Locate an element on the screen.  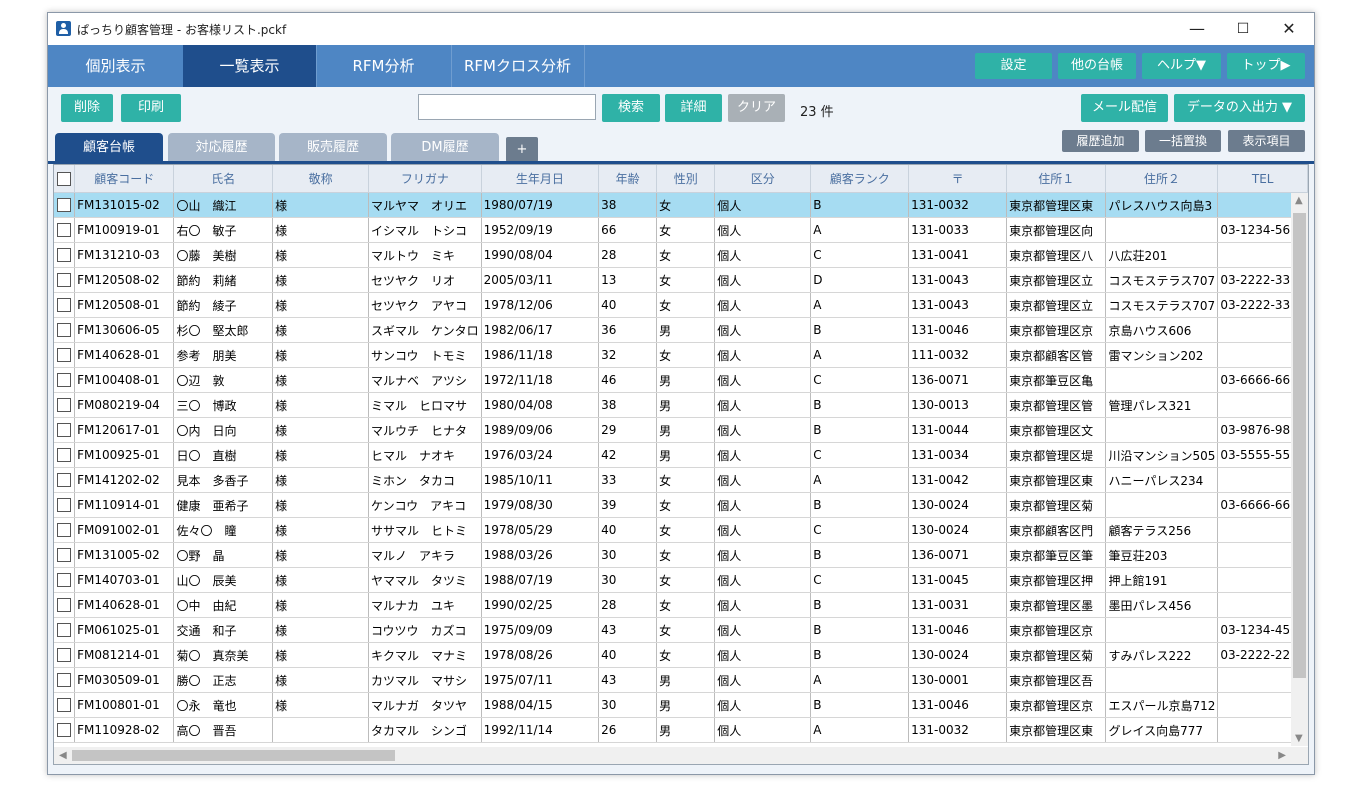
table-cell: 東京都顧客区門 is located at coordinates (1056, 530).